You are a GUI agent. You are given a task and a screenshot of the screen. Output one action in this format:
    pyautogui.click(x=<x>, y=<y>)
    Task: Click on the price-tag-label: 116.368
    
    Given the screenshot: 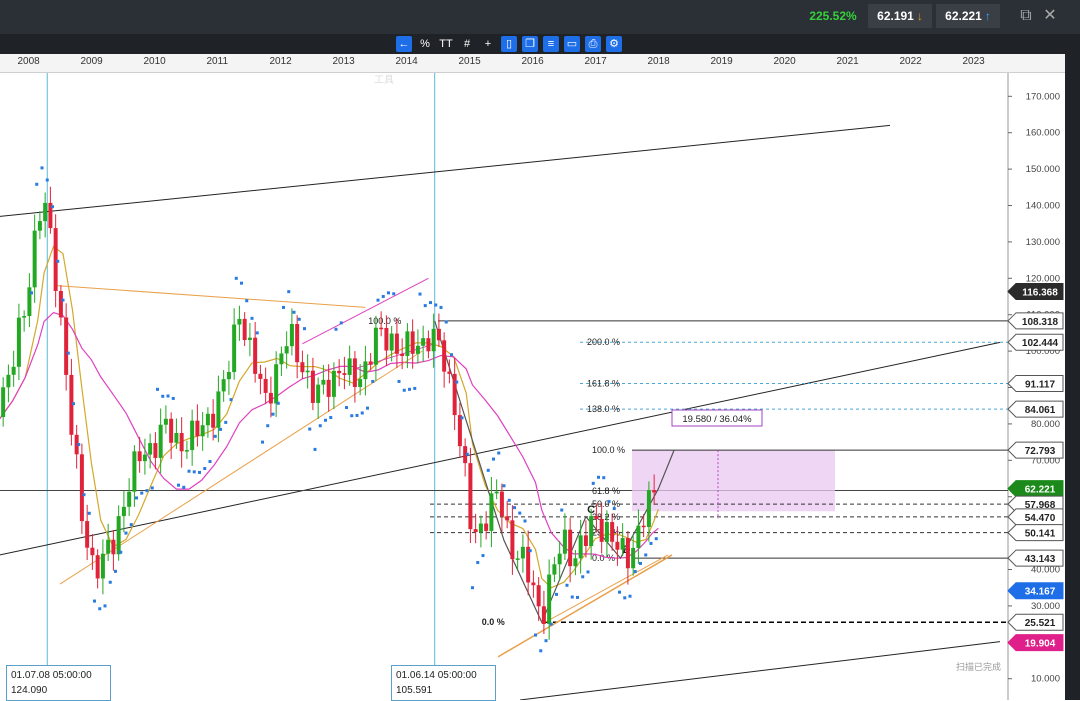 What is the action you would take?
    pyautogui.click(x=1040, y=293)
    